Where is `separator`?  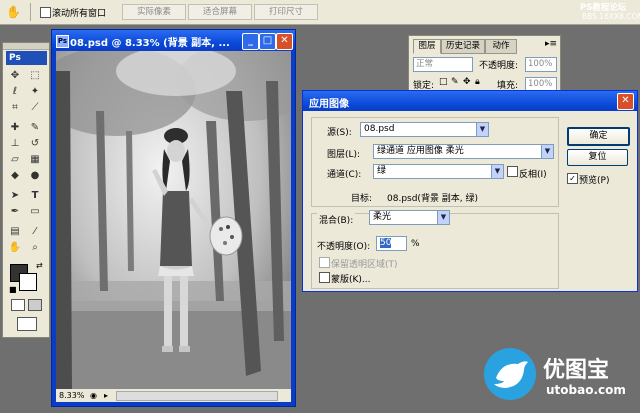 separator is located at coordinates (30, 12).